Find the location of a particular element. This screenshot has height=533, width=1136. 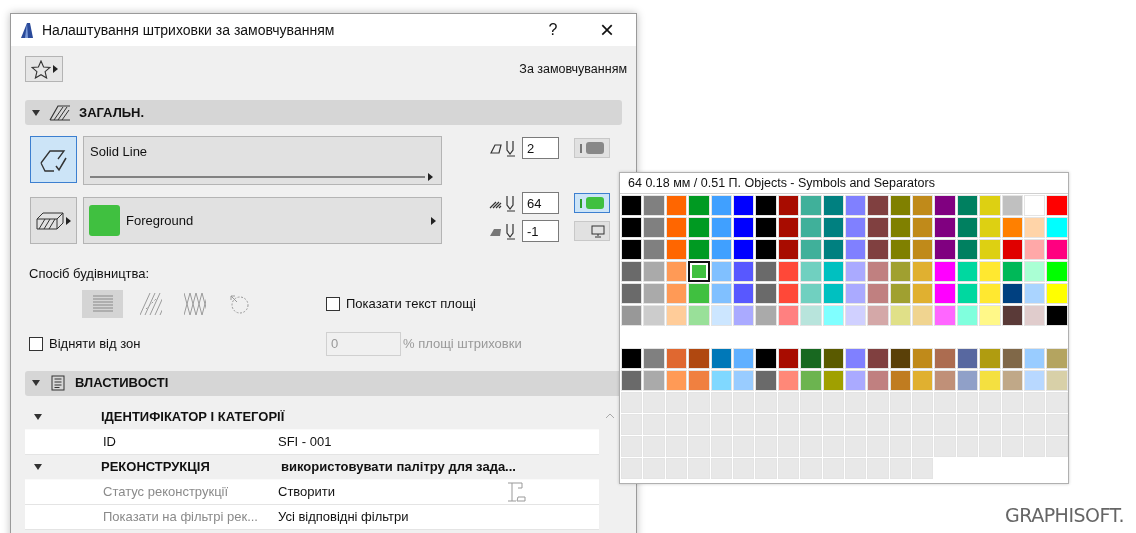

construction-method-button is located at coordinates (102, 303).